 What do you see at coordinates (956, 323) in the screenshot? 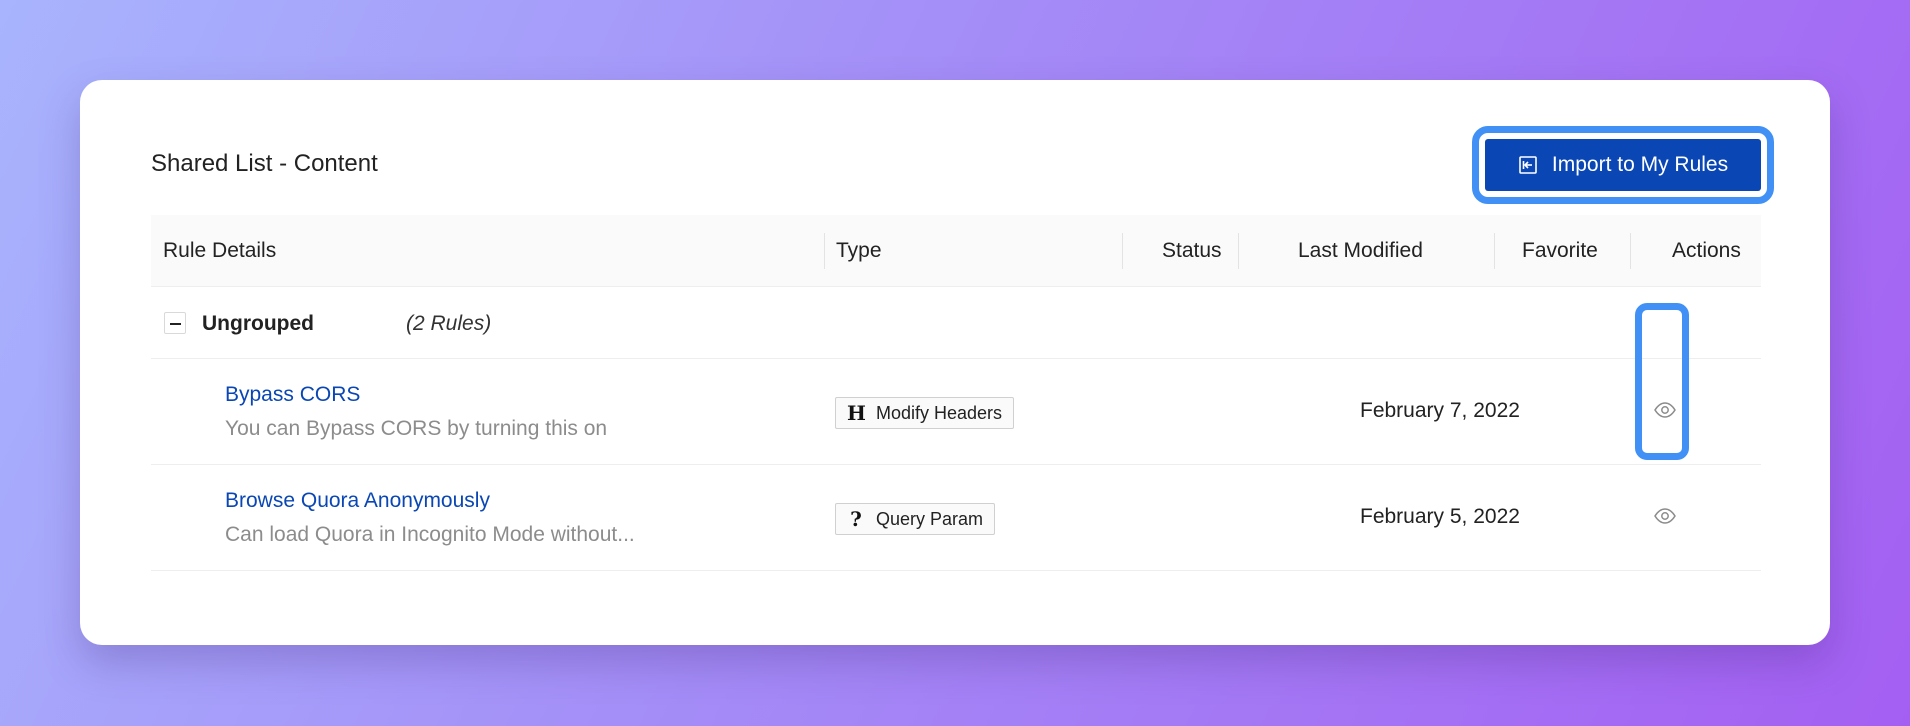
I see `group-row-ungrouped: Ungrouped (2 Rules)` at bounding box center [956, 323].